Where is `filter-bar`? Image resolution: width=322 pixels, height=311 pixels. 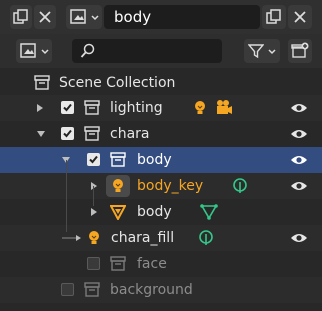 filter-bar is located at coordinates (161, 51).